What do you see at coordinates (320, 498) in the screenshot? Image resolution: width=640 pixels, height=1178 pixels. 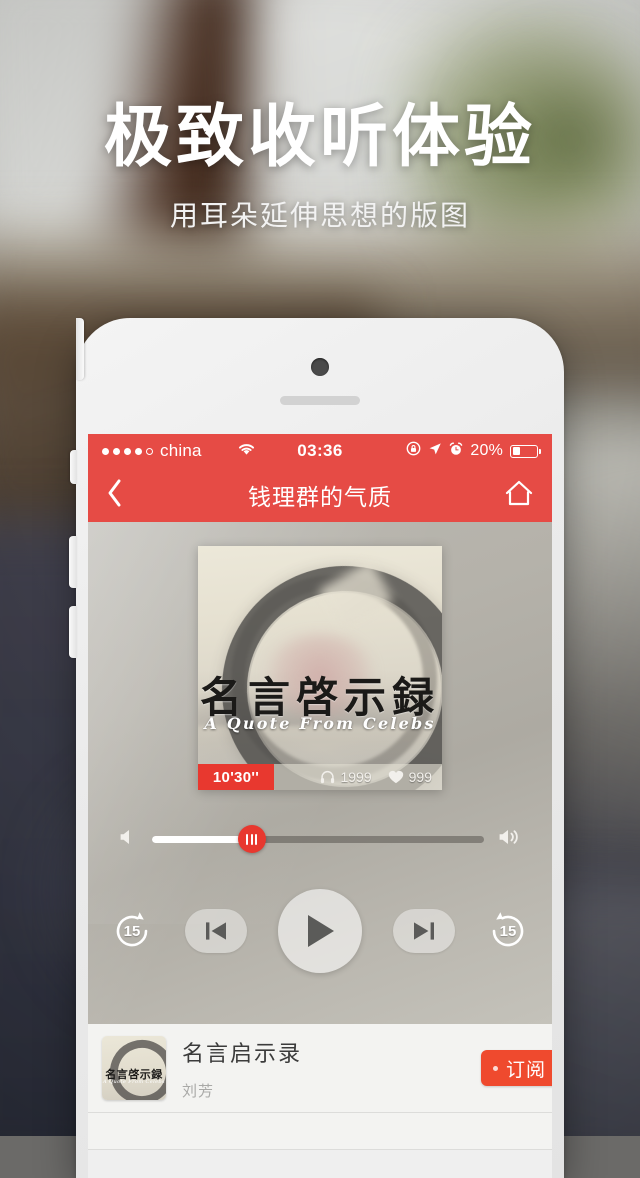 I see `page-title: 钱理群的气质` at bounding box center [320, 498].